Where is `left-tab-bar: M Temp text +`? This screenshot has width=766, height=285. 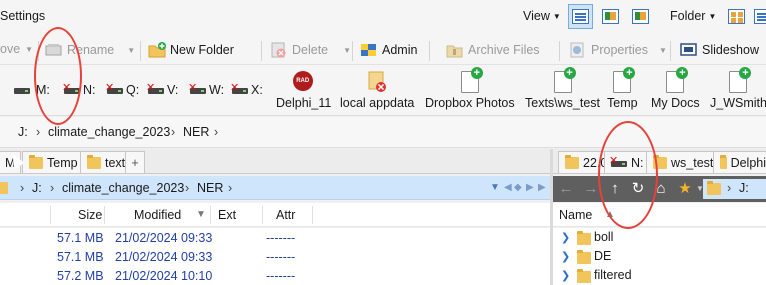
left-tab-bar: M Temp text + is located at coordinates (275, 161).